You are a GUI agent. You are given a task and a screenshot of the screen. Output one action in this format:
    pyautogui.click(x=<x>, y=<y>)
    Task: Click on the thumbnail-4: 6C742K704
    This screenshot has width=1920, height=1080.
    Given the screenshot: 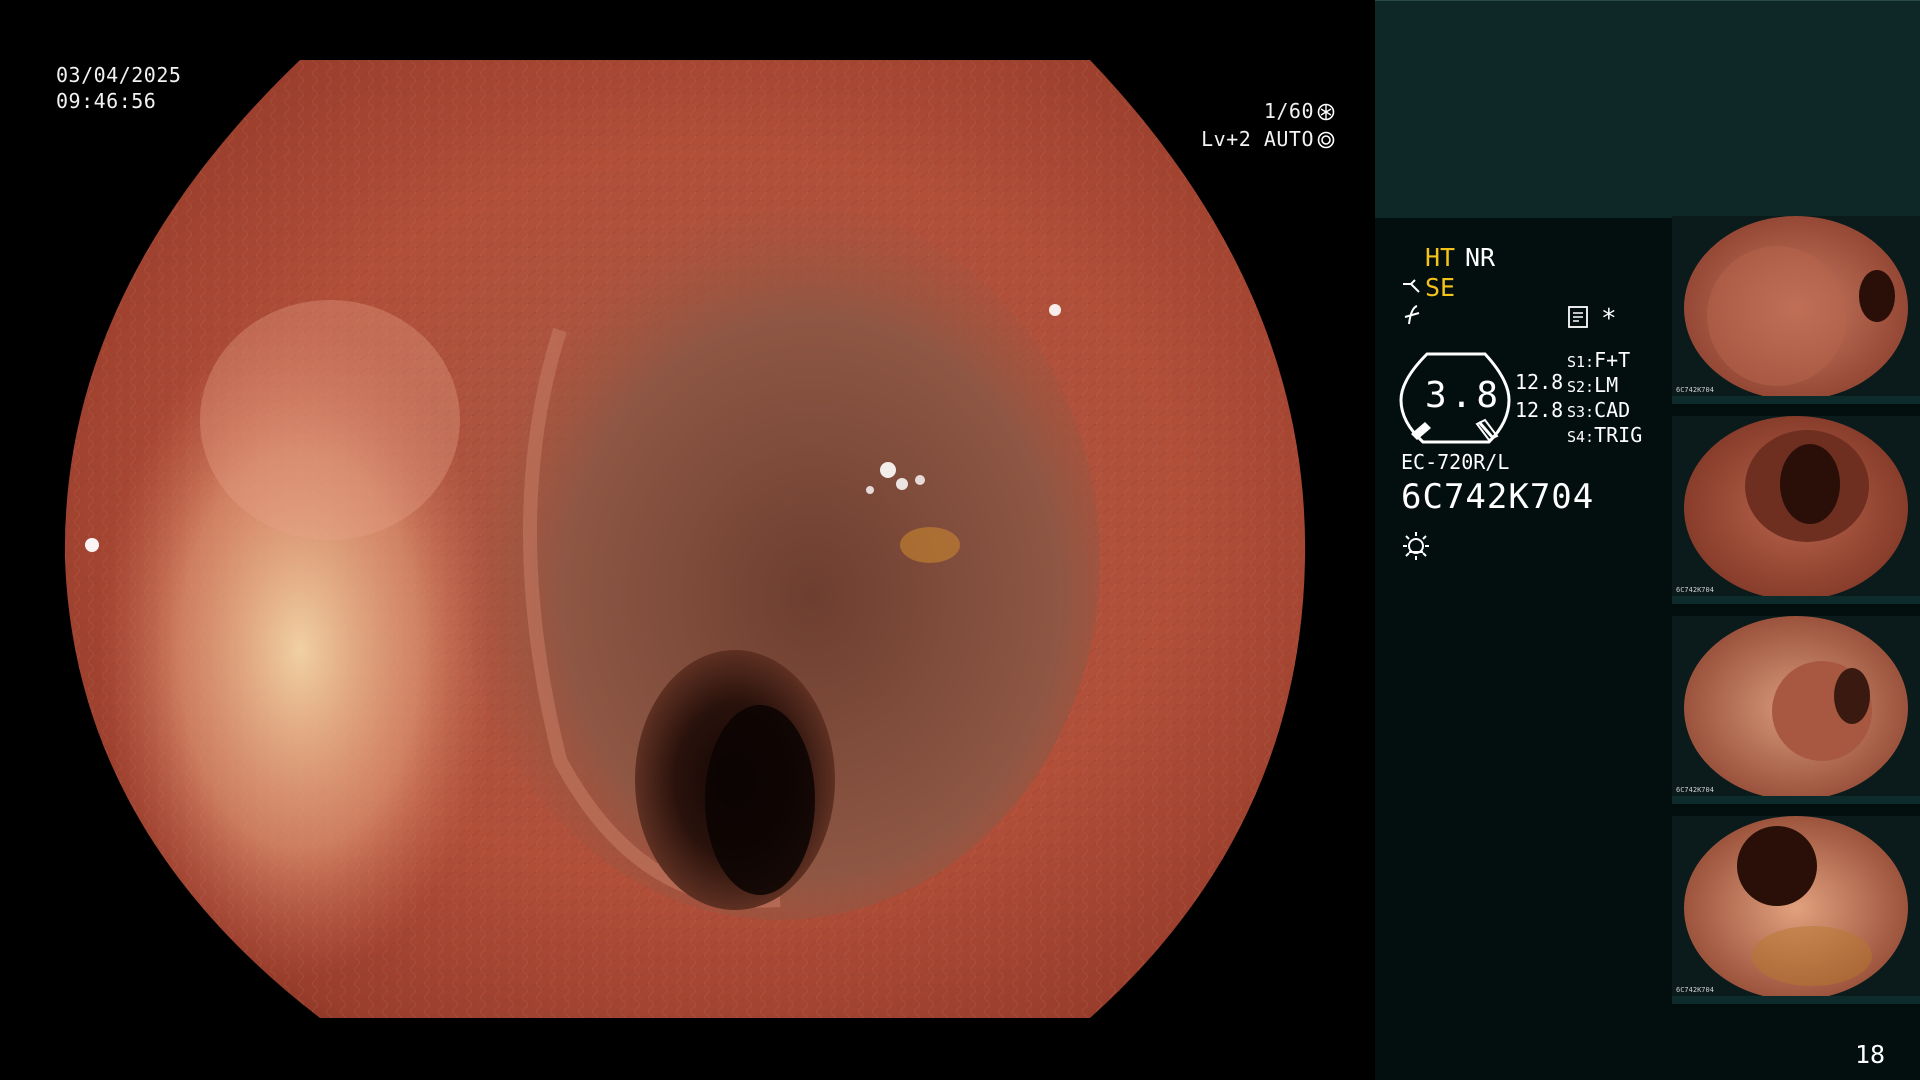 What is the action you would take?
    pyautogui.click(x=1796, y=910)
    